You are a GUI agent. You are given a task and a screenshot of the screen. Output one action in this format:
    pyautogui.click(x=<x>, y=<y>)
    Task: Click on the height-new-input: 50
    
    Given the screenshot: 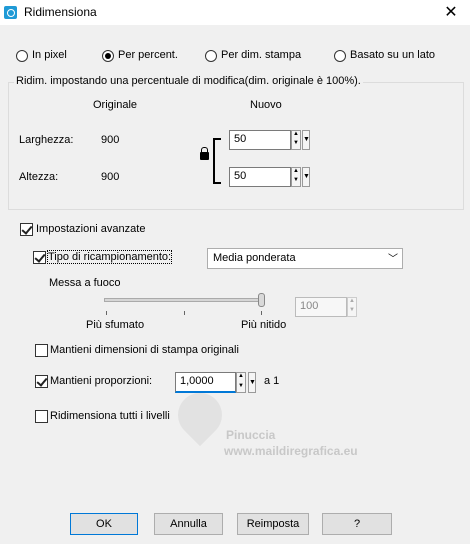 What is the action you would take?
    pyautogui.click(x=260, y=177)
    